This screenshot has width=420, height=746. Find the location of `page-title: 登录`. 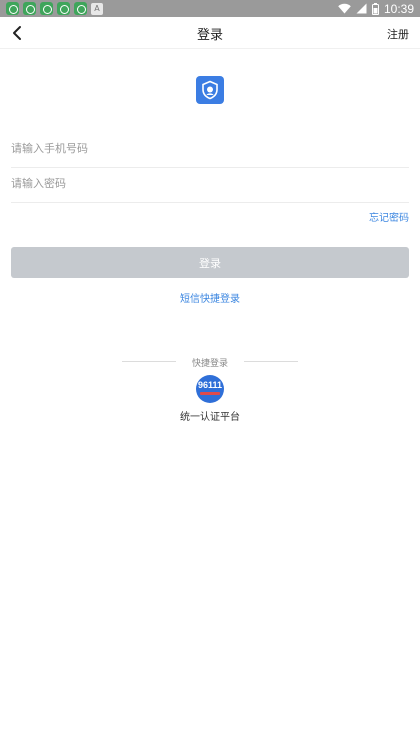

page-title: 登录 is located at coordinates (209, 35).